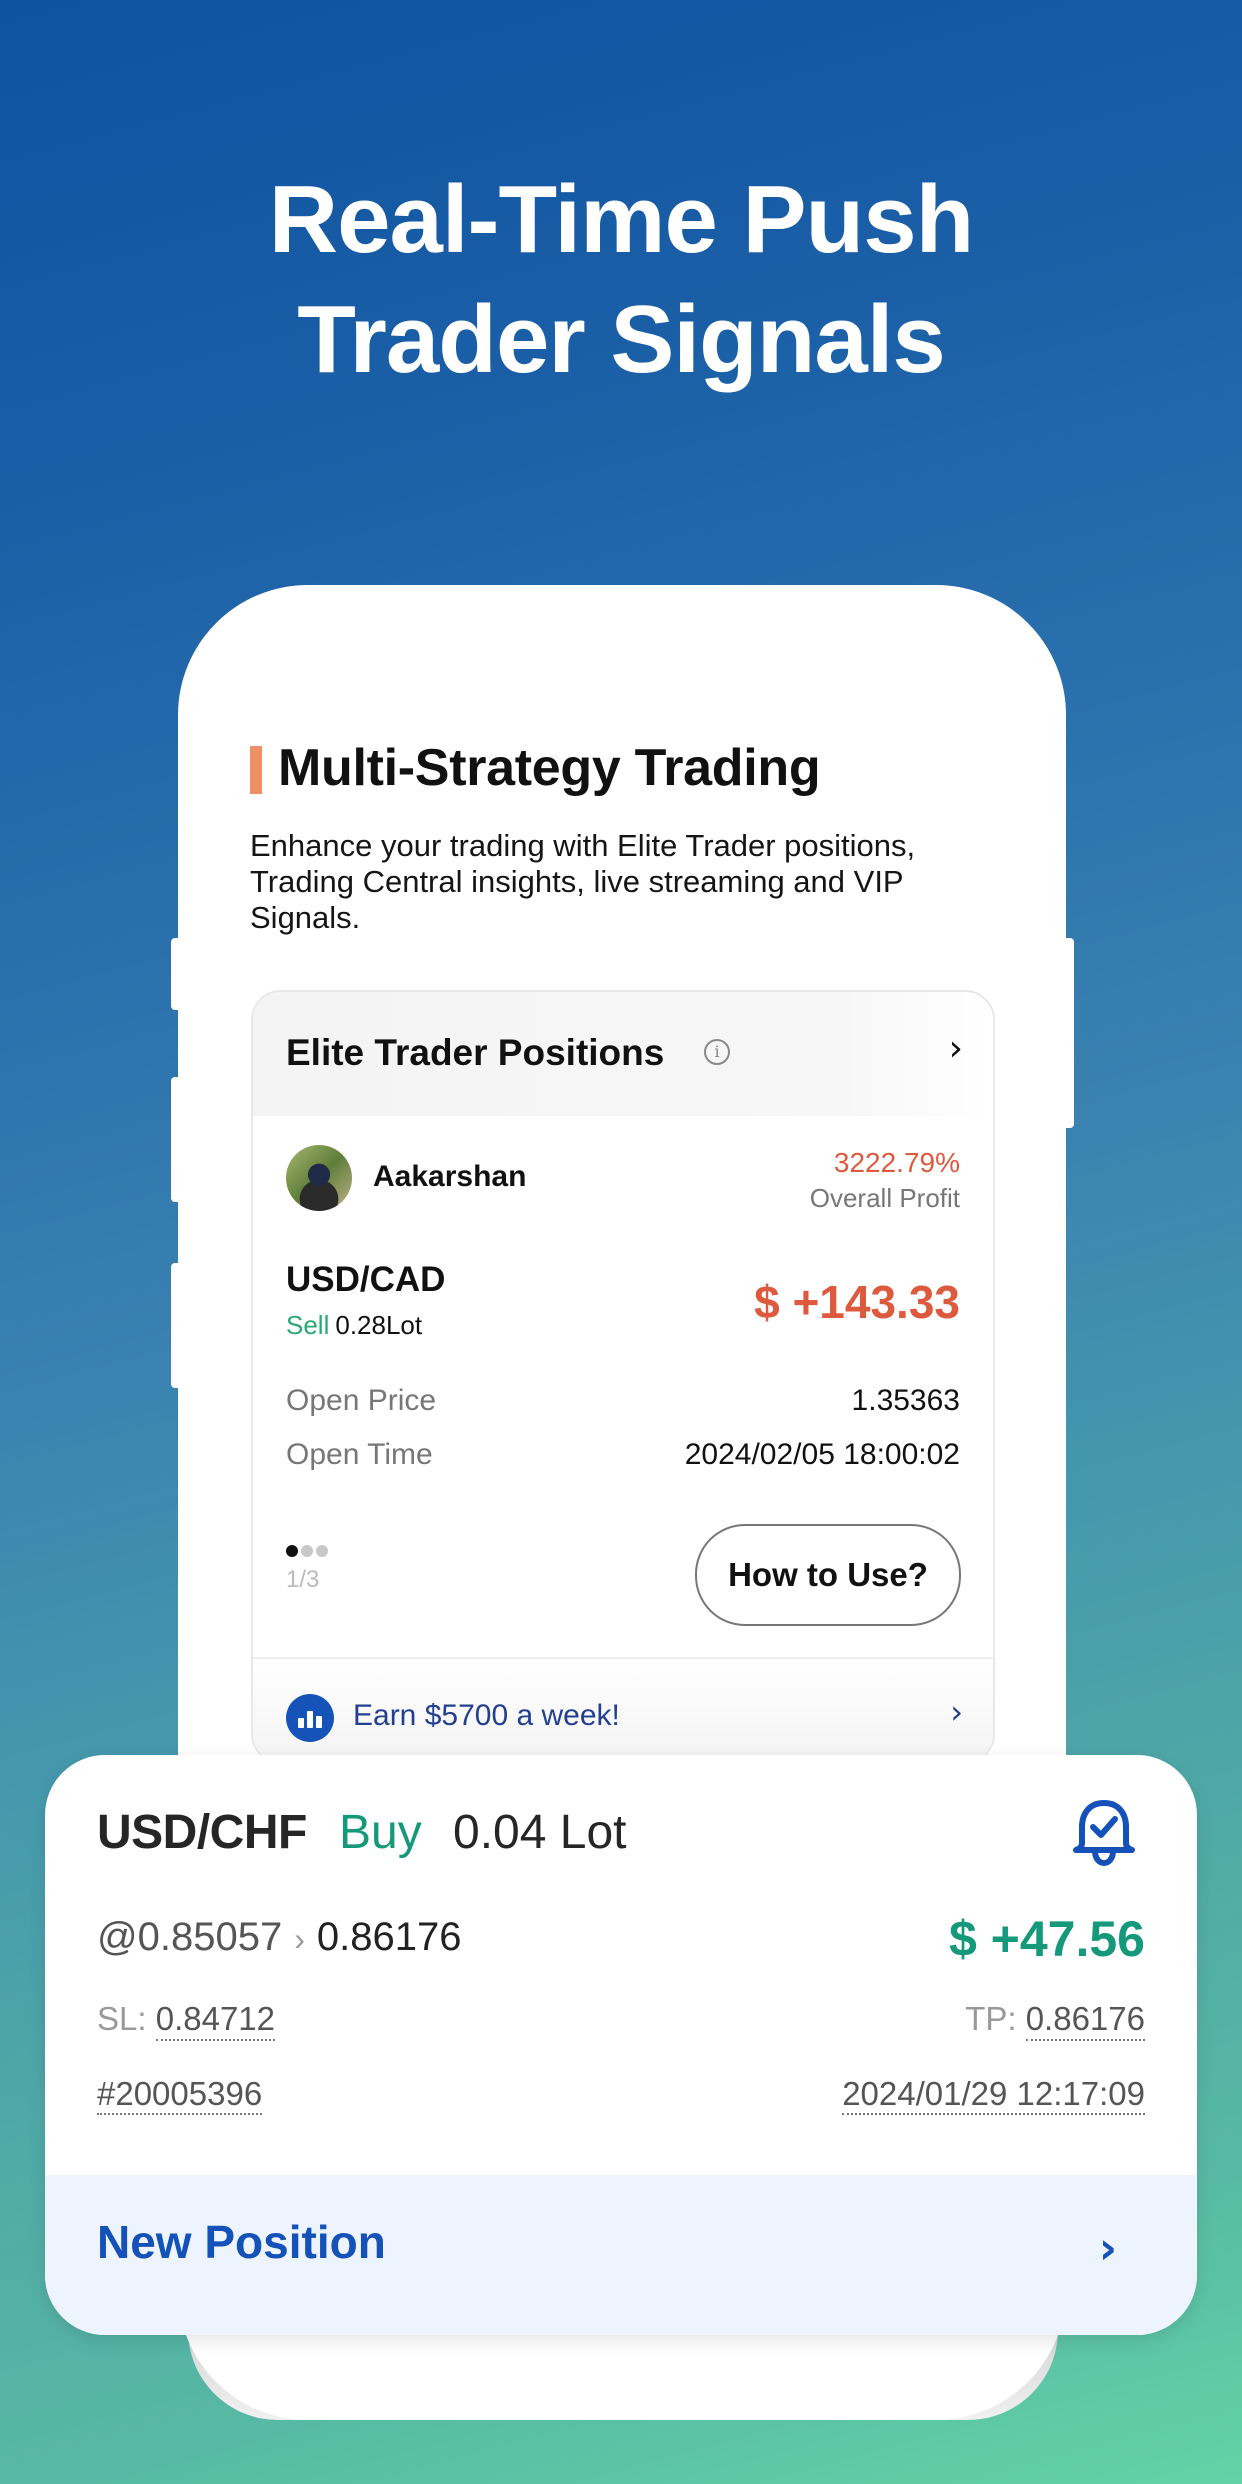  What do you see at coordinates (361, 1400) in the screenshot?
I see `open-price-label: Open Price` at bounding box center [361, 1400].